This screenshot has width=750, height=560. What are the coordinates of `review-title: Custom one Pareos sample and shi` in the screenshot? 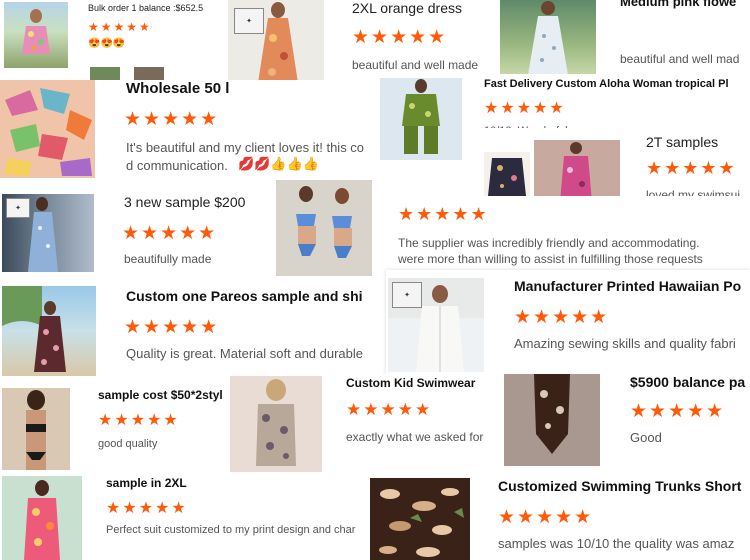 It's located at (244, 296).